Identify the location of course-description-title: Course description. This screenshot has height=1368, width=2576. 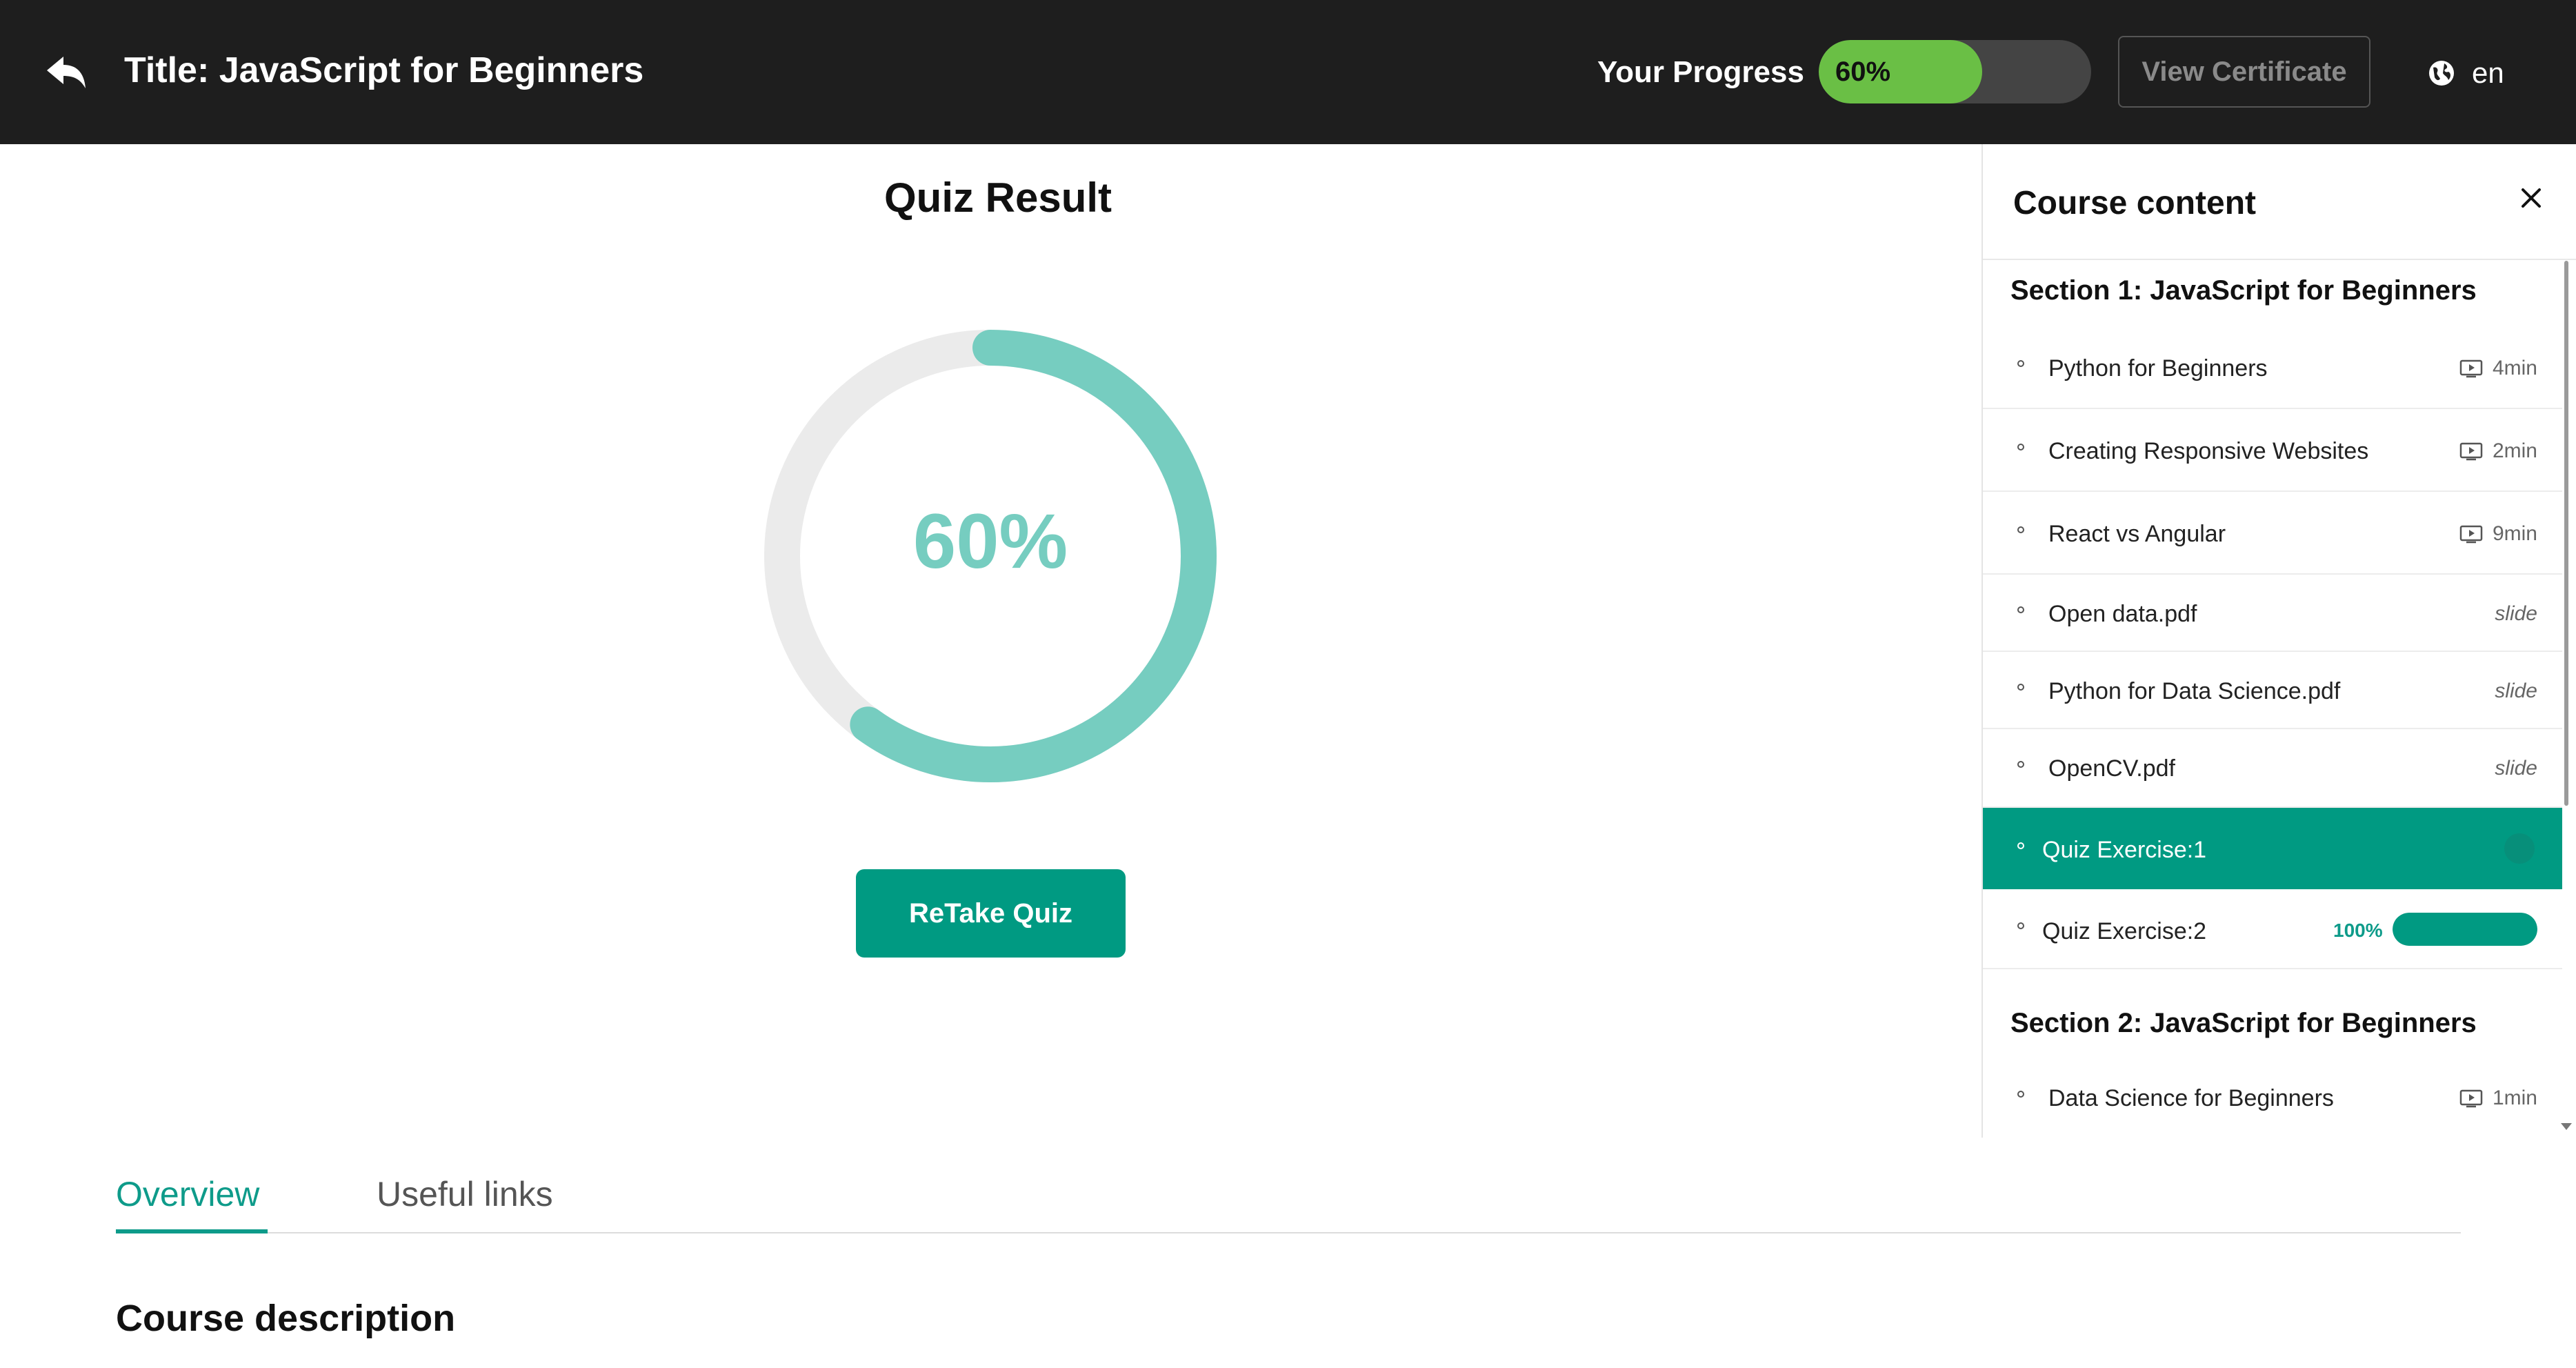
(286, 1318).